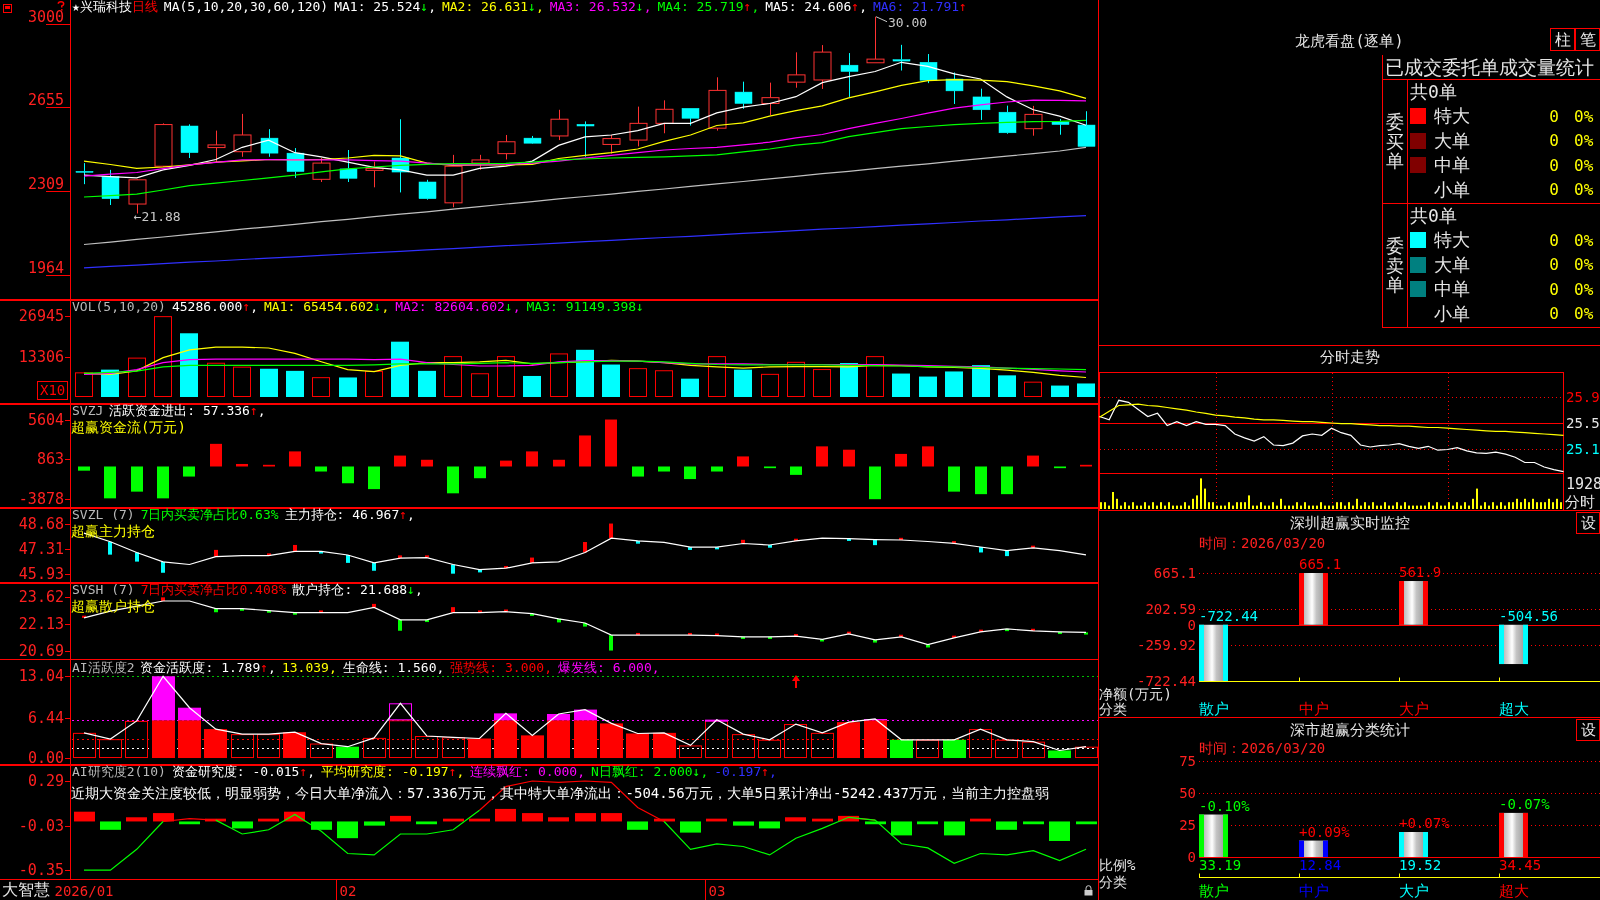 The width and height of the screenshot is (1600, 900). What do you see at coordinates (393, 668) in the screenshot?
I see `legend-value: 生命线: 1.560,` at bounding box center [393, 668].